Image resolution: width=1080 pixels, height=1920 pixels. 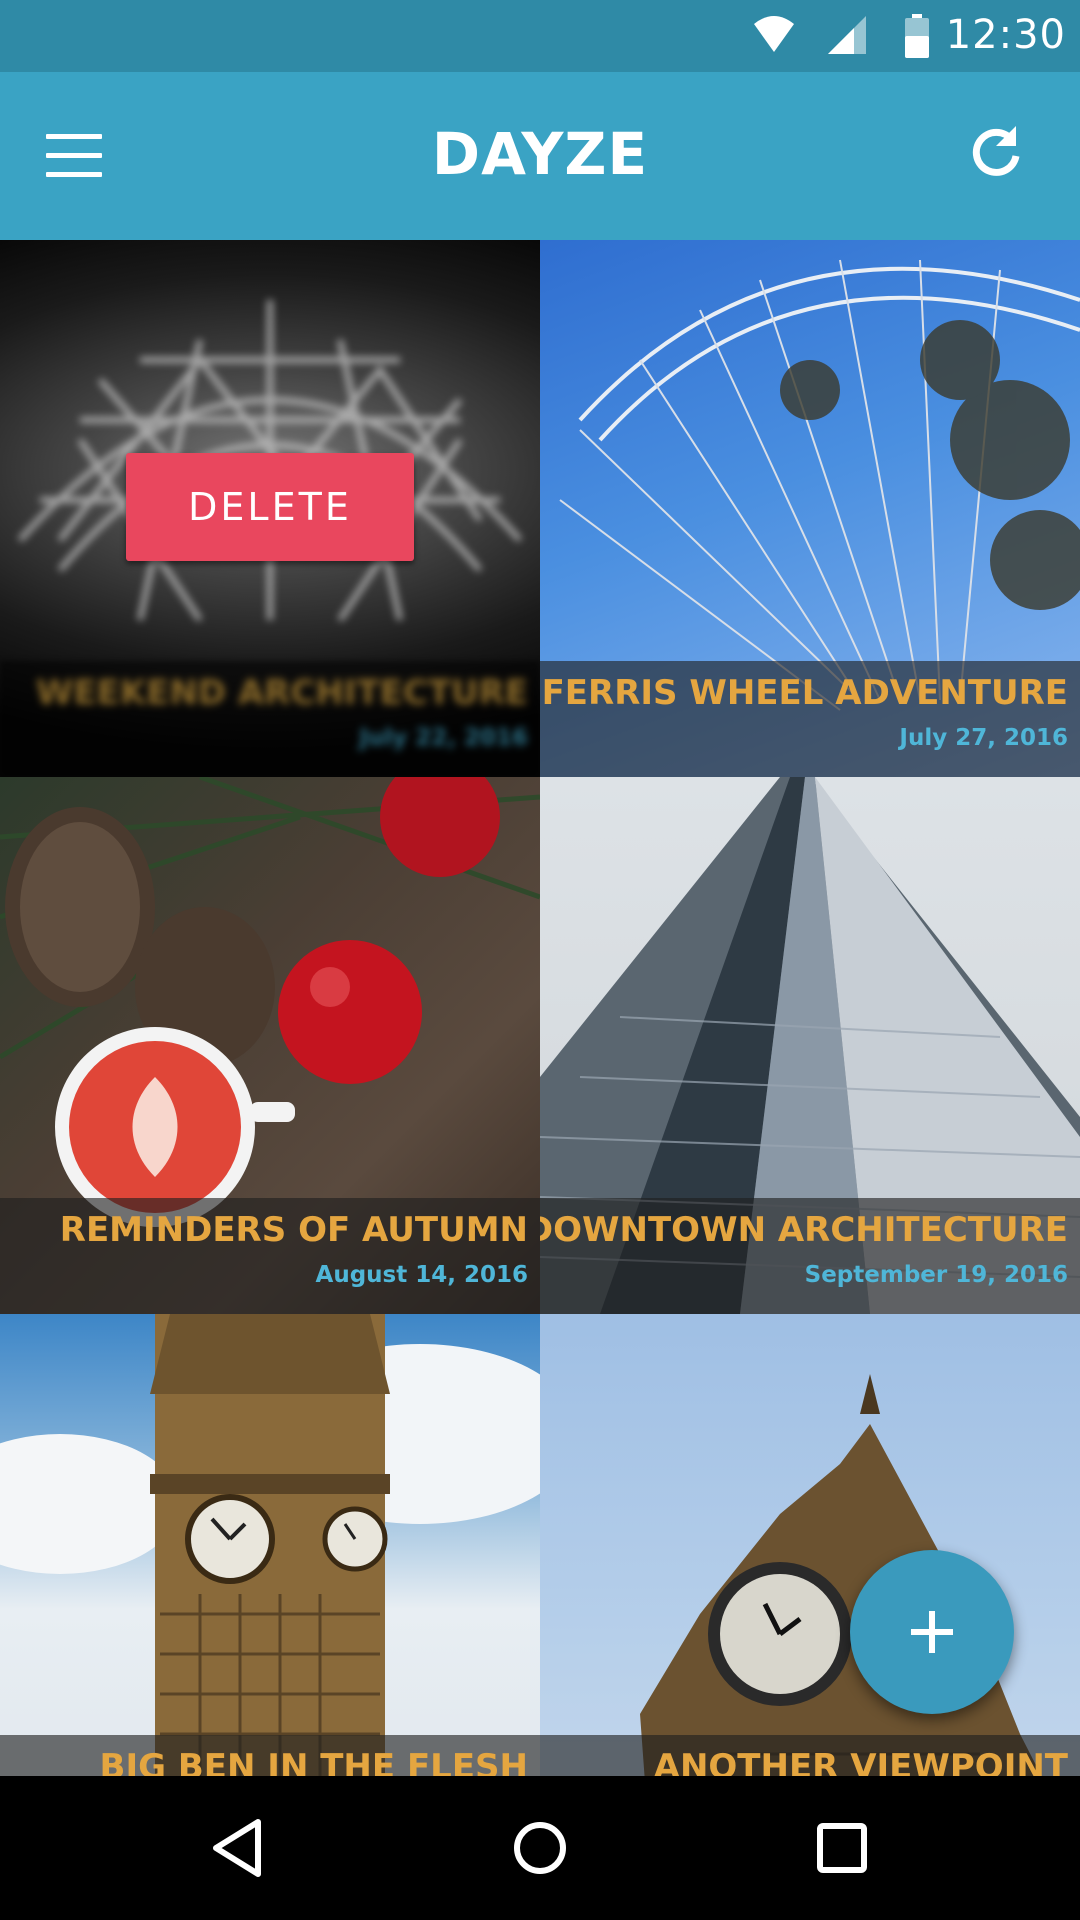 What do you see at coordinates (270, 1256) in the screenshot?
I see `card-caption: REMINDERS OF AUTUMN August 14, 2016` at bounding box center [270, 1256].